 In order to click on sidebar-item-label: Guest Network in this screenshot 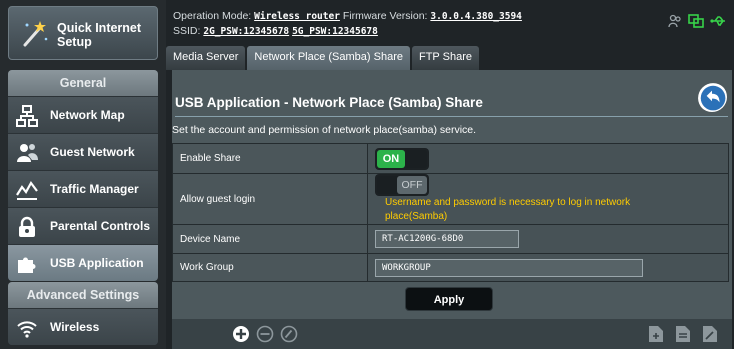, I will do `click(92, 152)`.